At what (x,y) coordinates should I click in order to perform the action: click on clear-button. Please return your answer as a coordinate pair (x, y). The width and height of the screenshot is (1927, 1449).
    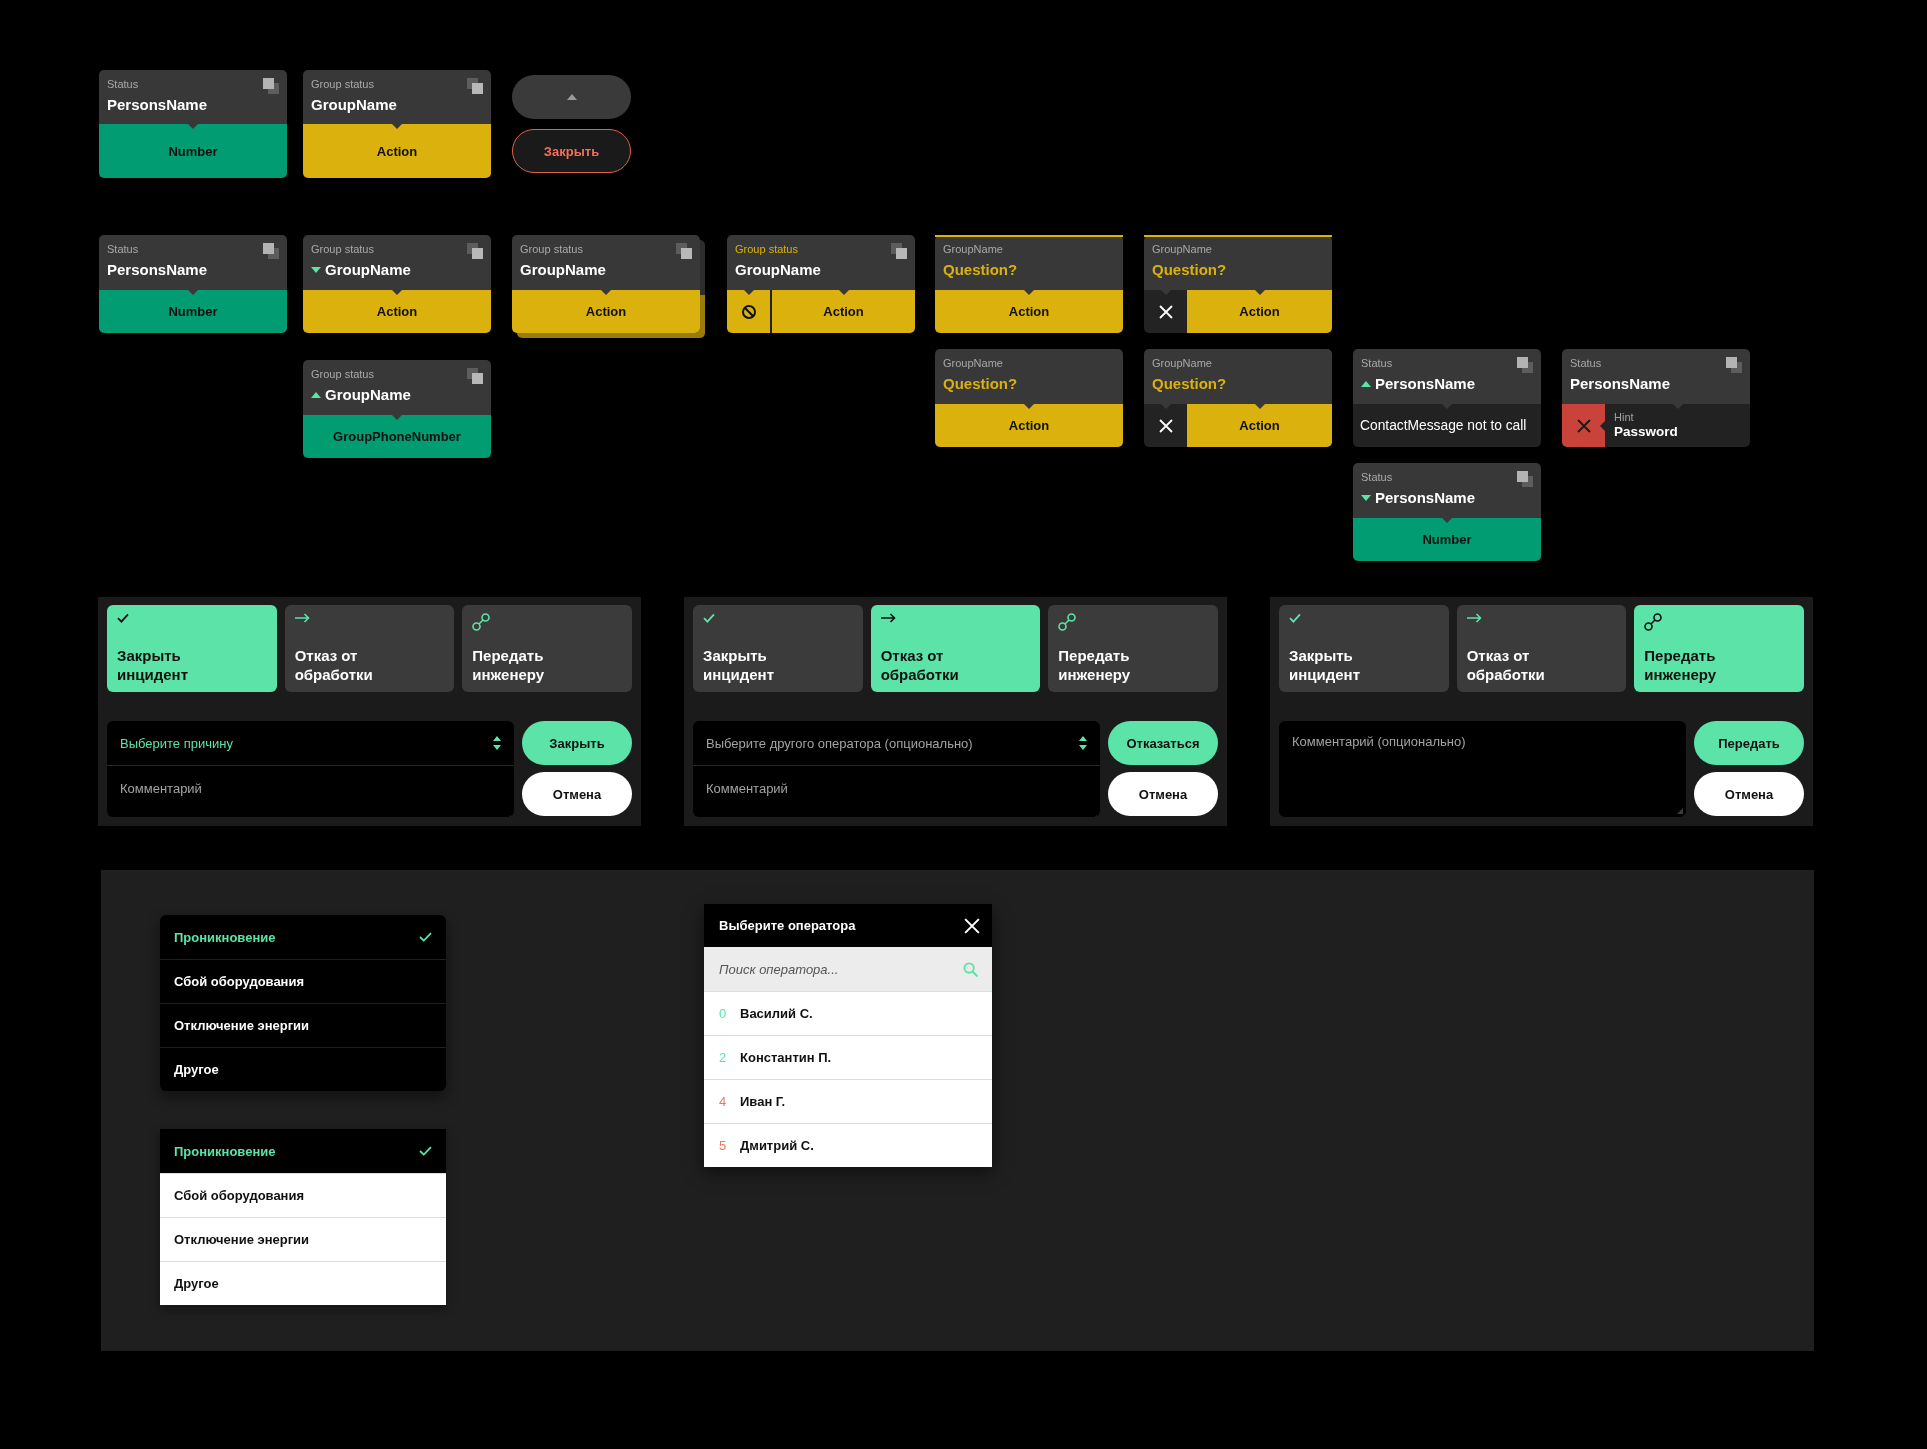
    Looking at the image, I should click on (1583, 425).